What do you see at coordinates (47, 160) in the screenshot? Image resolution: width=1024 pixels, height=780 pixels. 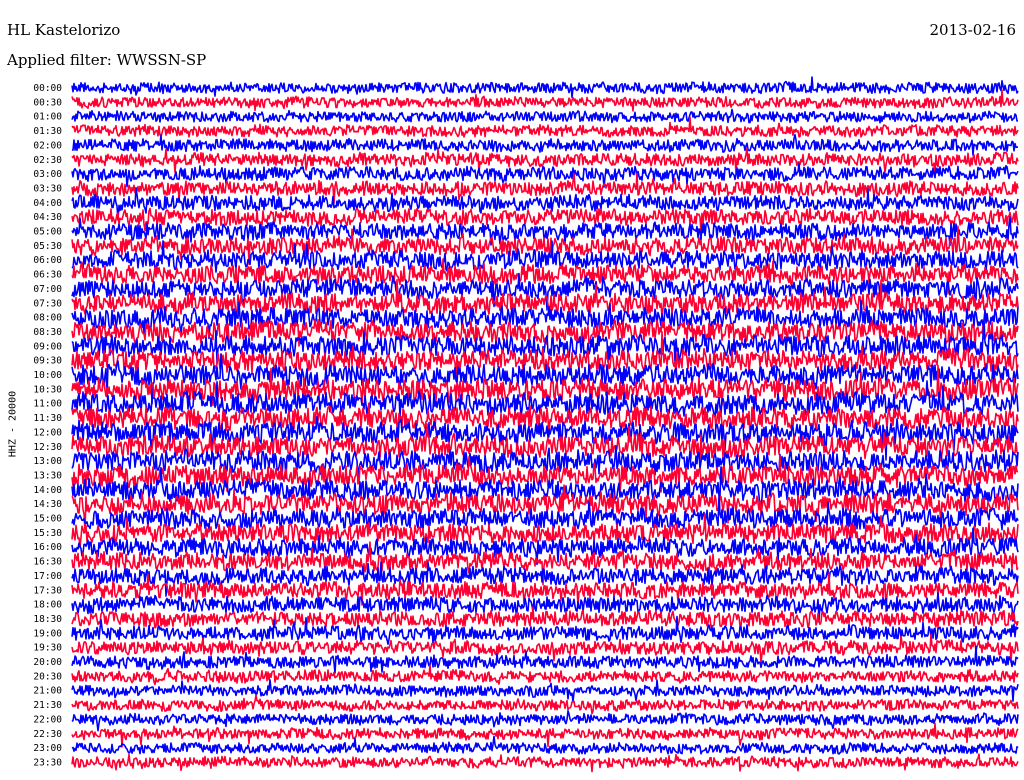 I see `time-tick-label: 02:30` at bounding box center [47, 160].